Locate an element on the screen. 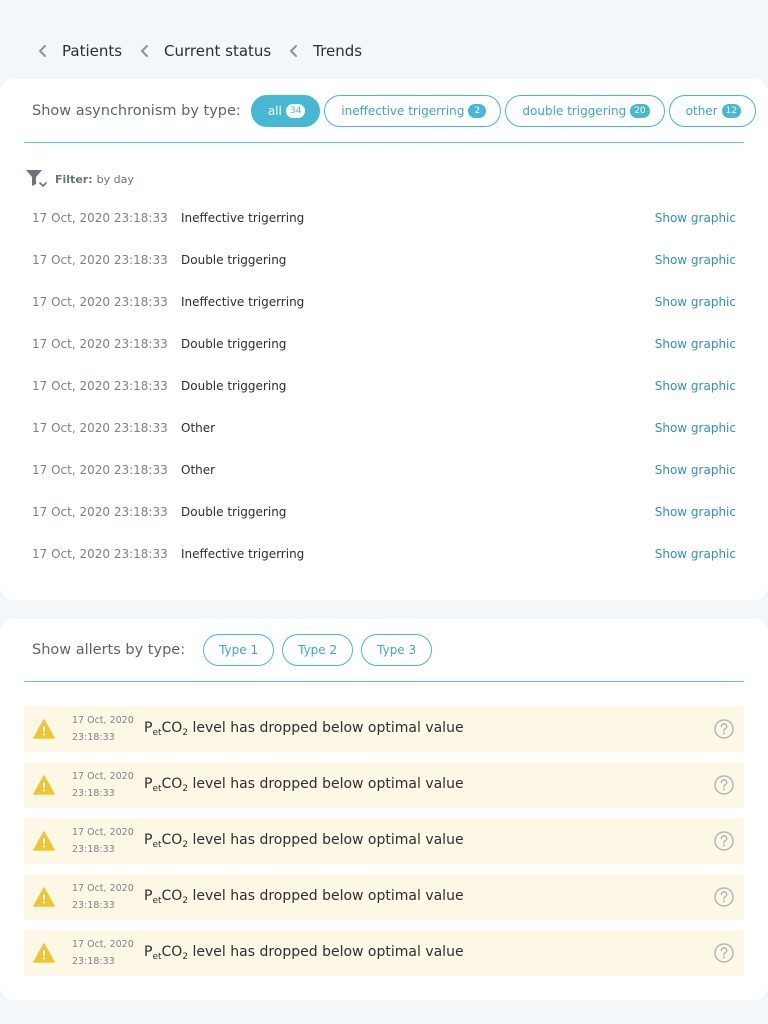 Image resolution: width=768 pixels, height=1024 pixels. breadcrumb-item-patients: Patients is located at coordinates (87, 51).